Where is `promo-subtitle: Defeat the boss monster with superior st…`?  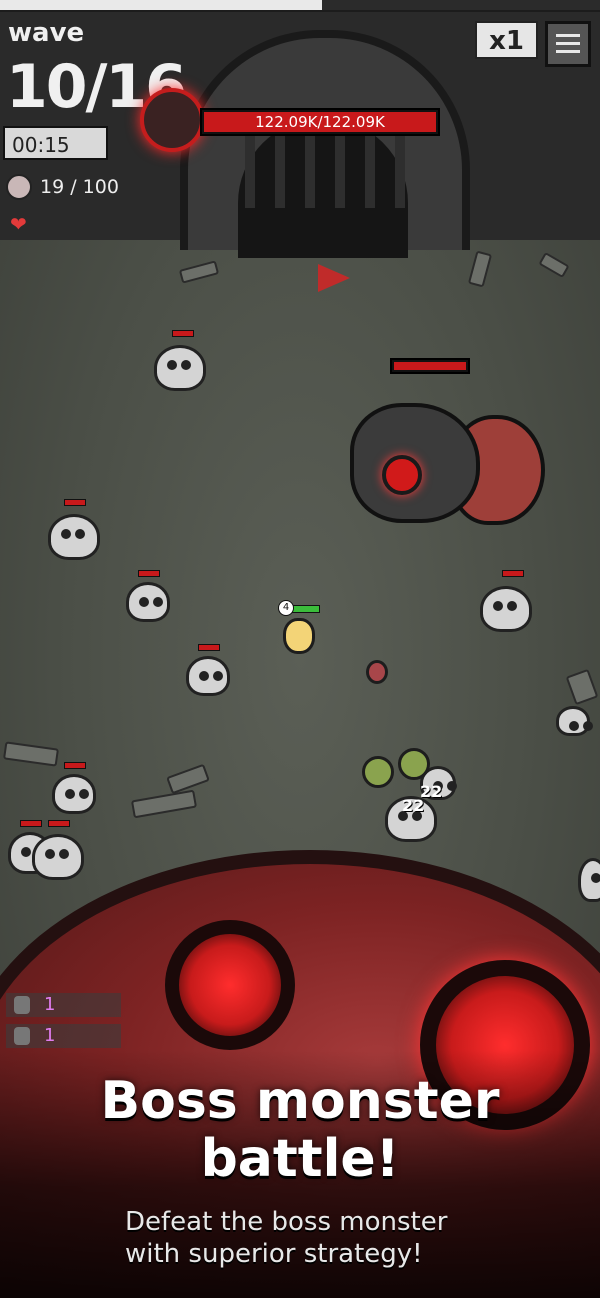
promo-subtitle: Defeat the boss monster with superior st… is located at coordinates (360, 1238).